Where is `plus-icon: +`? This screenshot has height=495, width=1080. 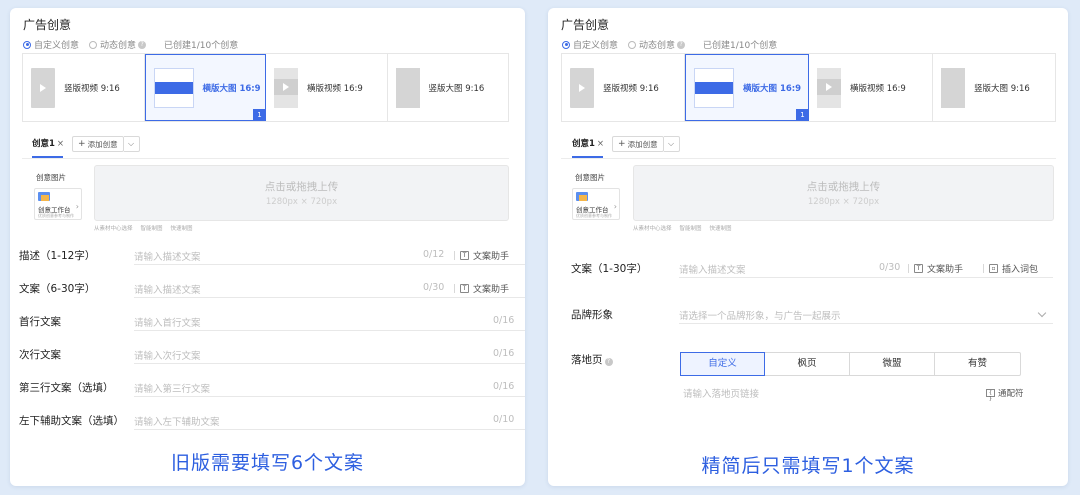
plus-icon: + is located at coordinates (82, 144).